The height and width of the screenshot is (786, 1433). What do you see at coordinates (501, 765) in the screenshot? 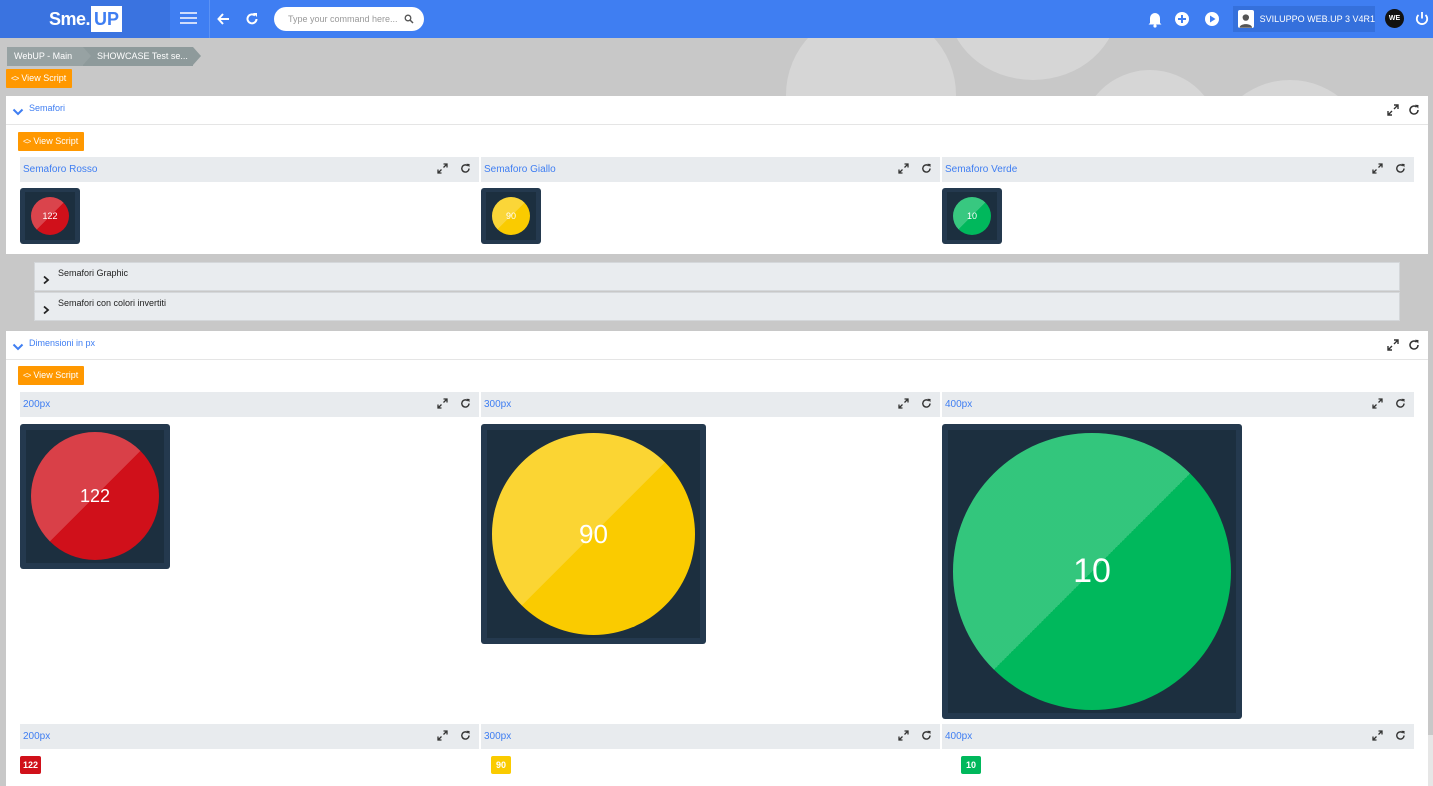
I see `status-badge: 90` at bounding box center [501, 765].